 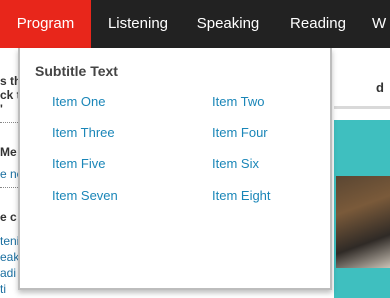 What do you see at coordinates (83, 132) in the screenshot?
I see `dropdown-item-3: Item Three` at bounding box center [83, 132].